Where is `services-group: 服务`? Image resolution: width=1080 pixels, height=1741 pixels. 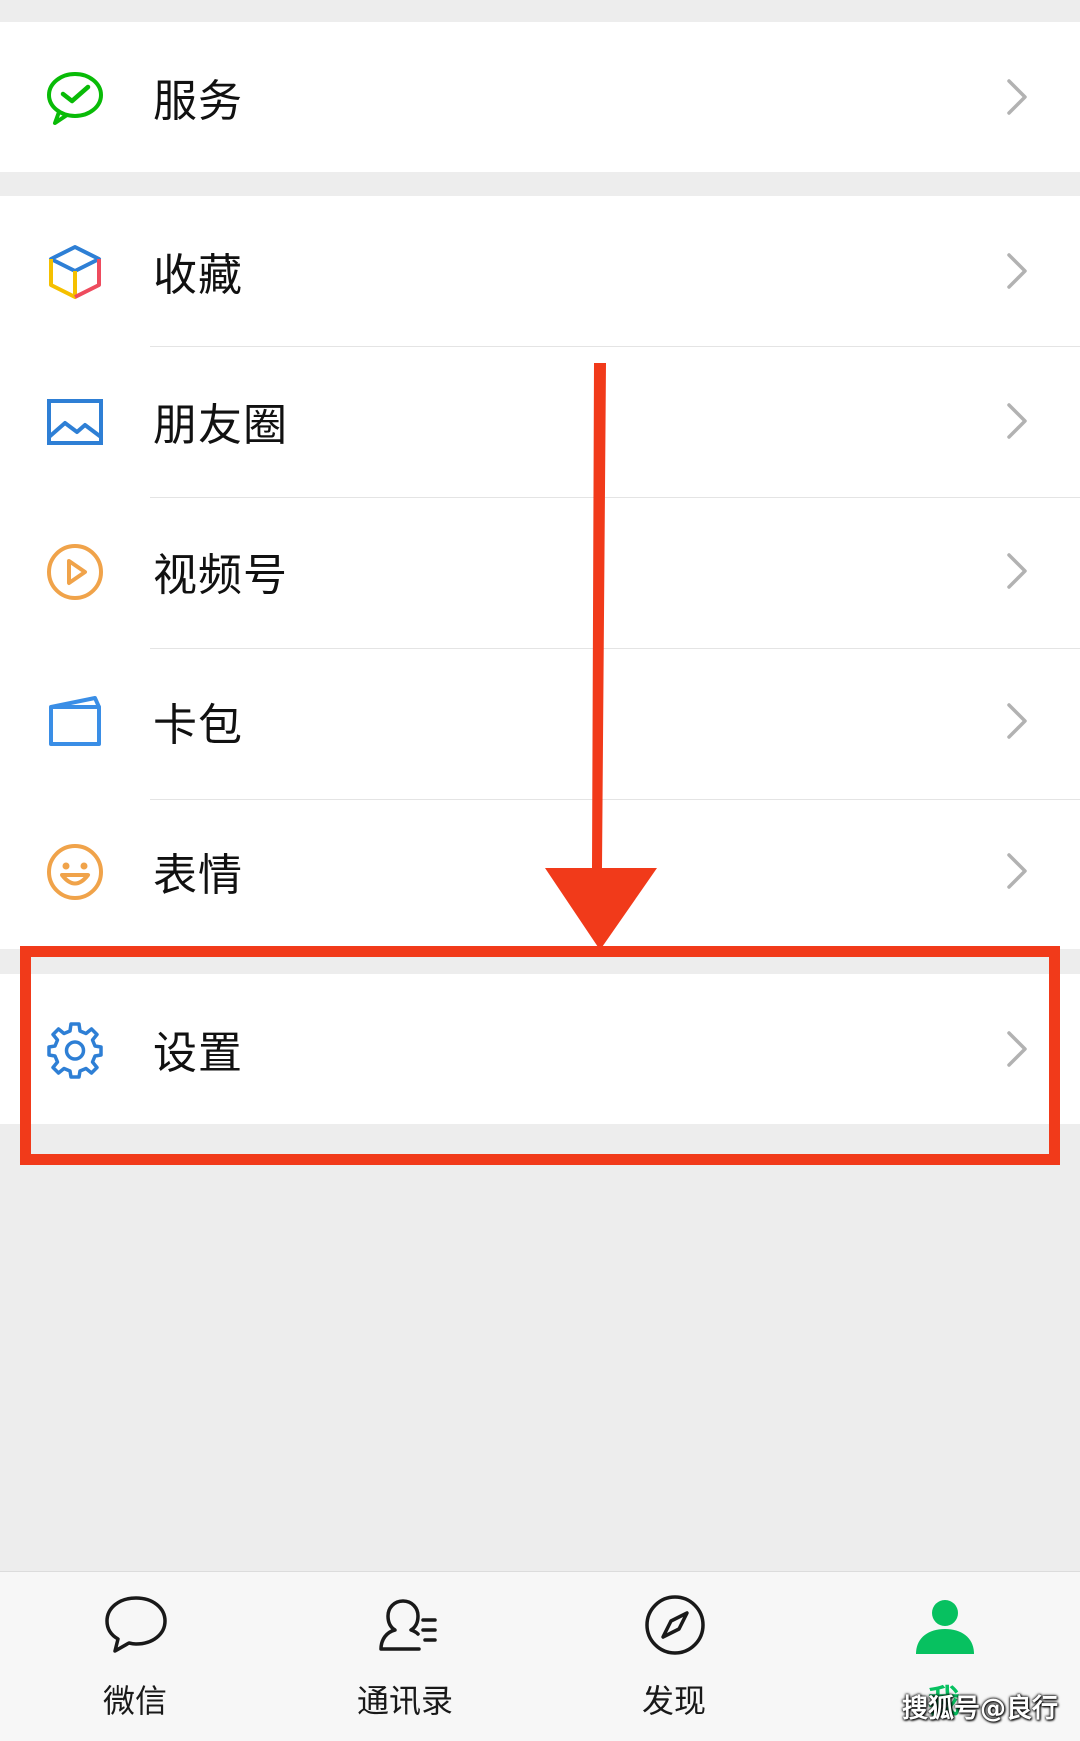
services-group: 服务 is located at coordinates (540, 97).